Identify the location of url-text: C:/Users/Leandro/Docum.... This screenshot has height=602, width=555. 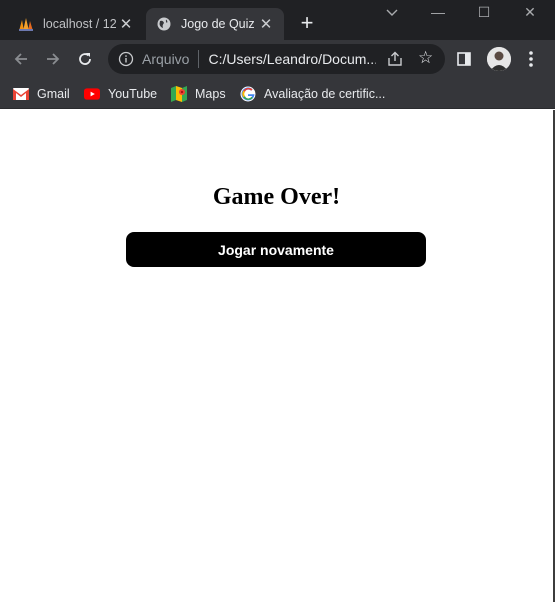
(292, 59).